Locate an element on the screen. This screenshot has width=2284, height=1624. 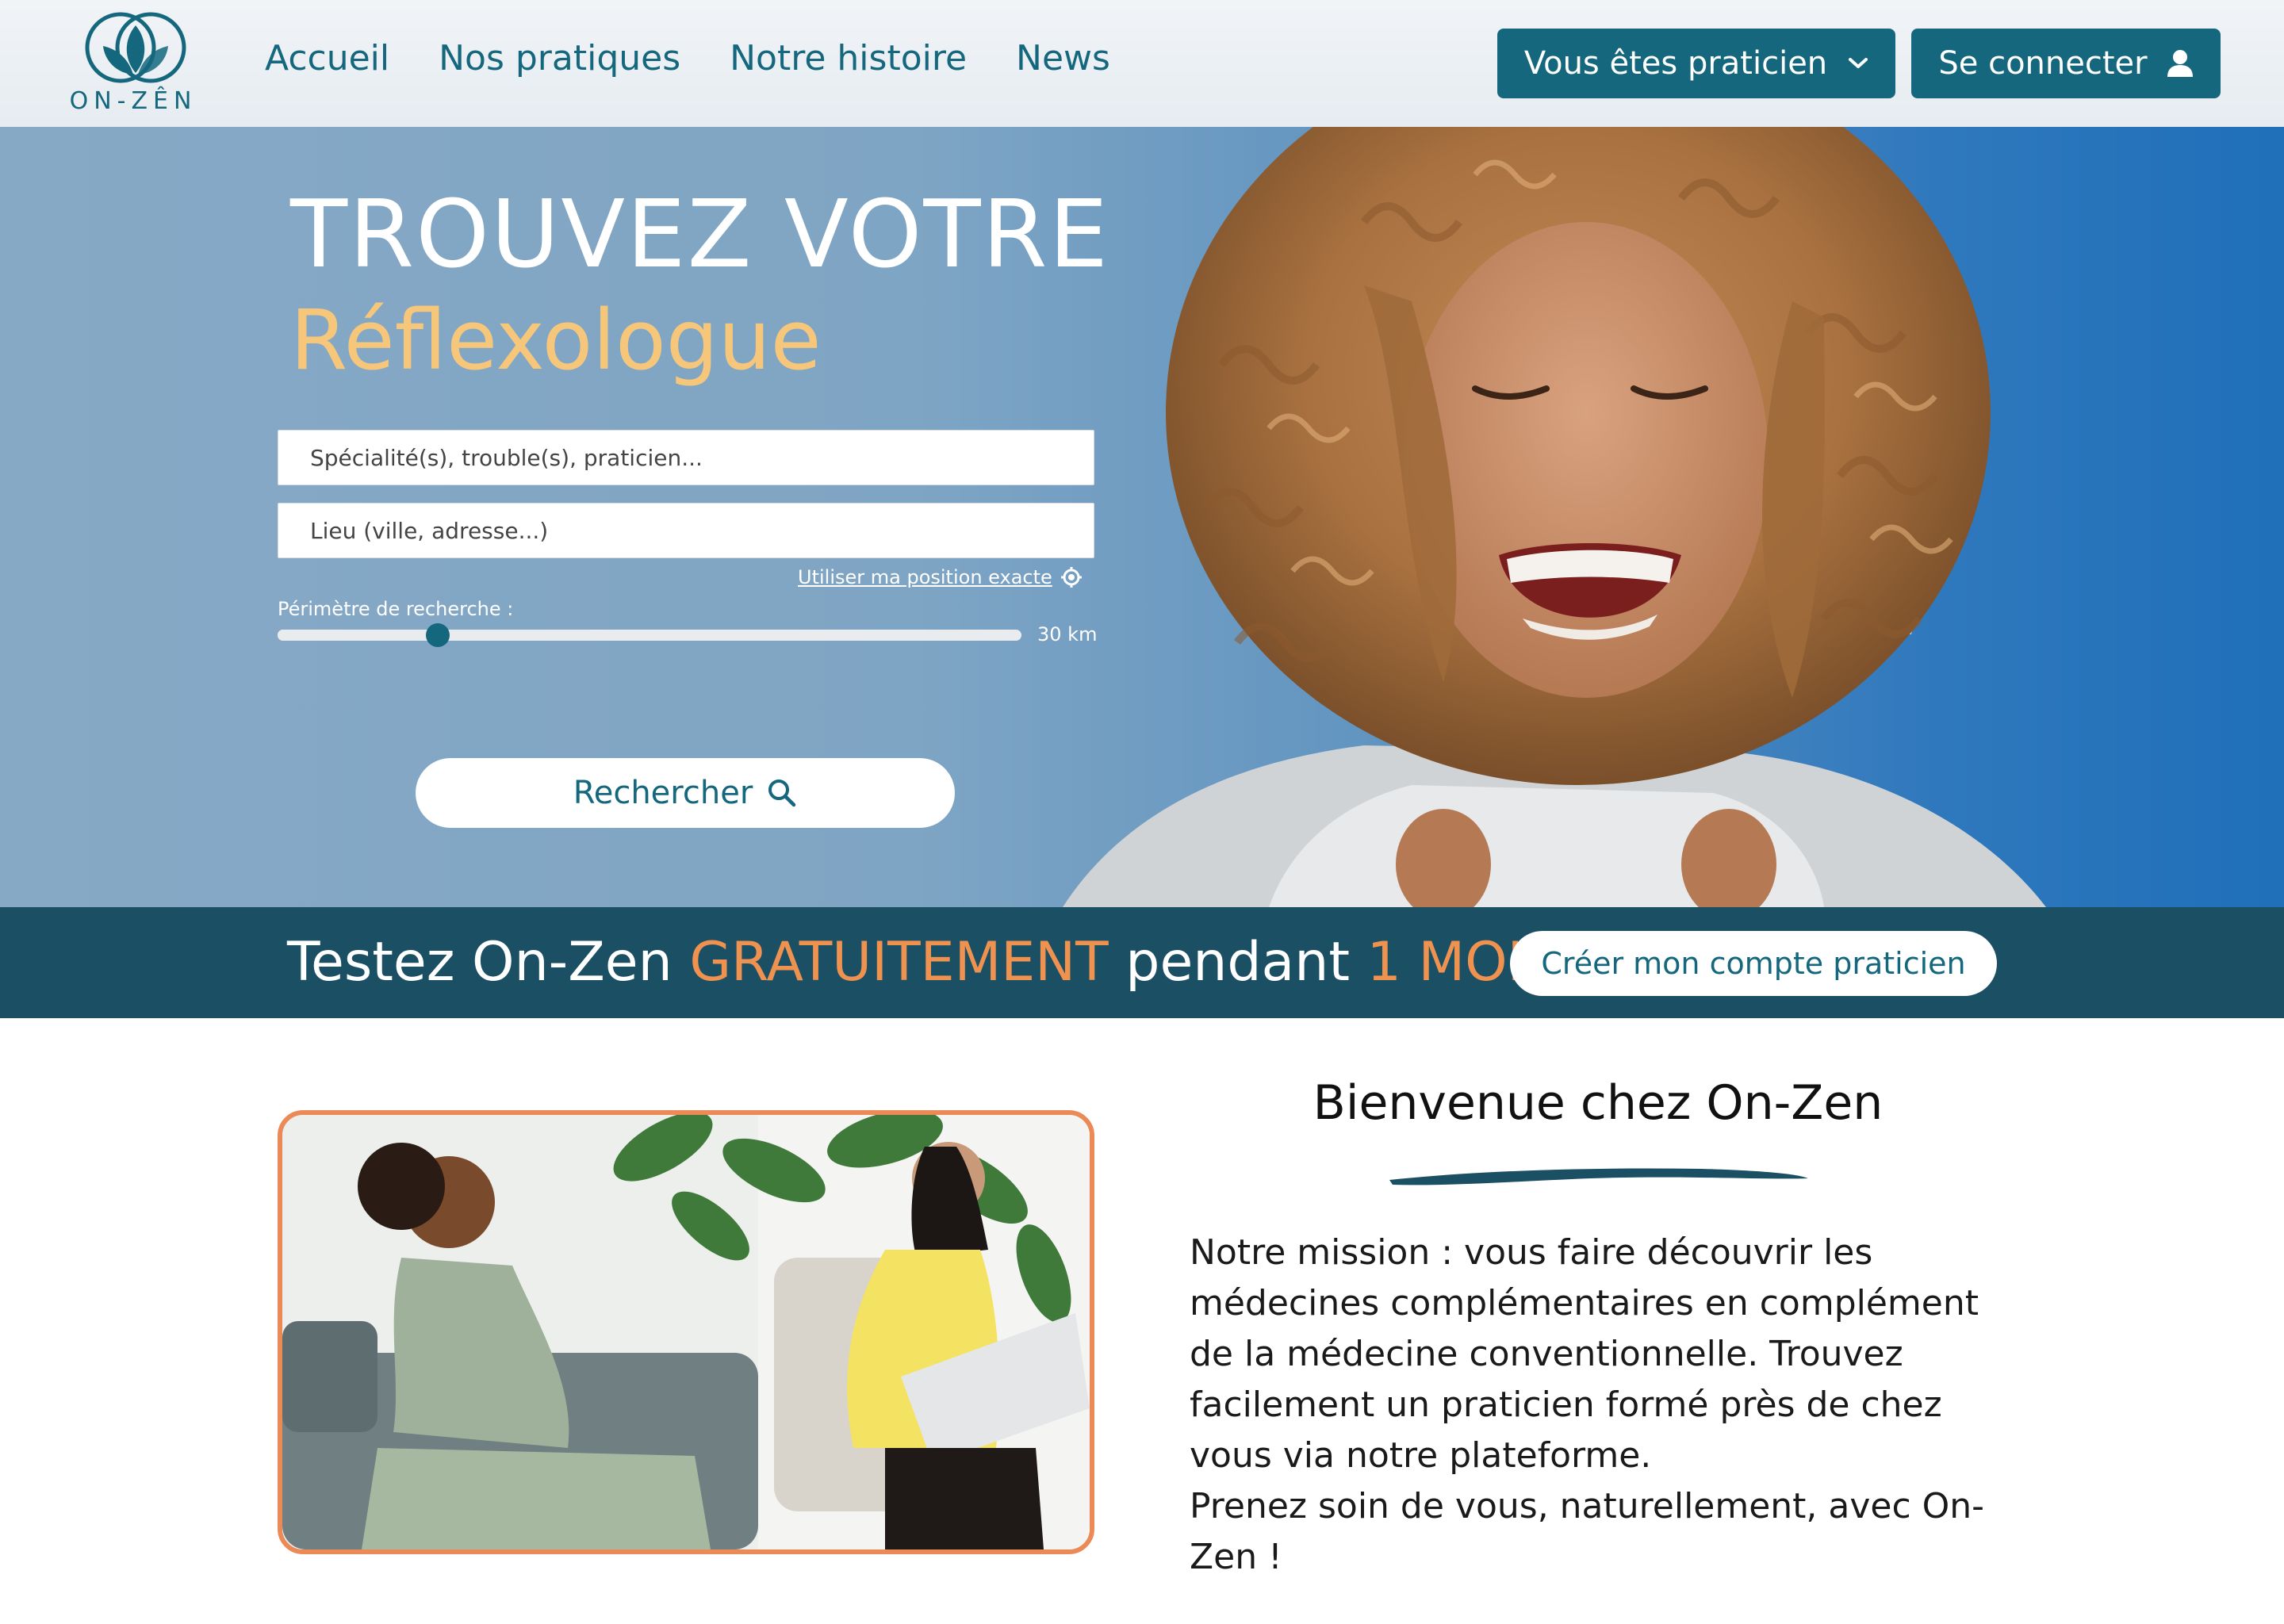
use-my-location-link: Utiliser ma position exacte is located at coordinates (940, 577).